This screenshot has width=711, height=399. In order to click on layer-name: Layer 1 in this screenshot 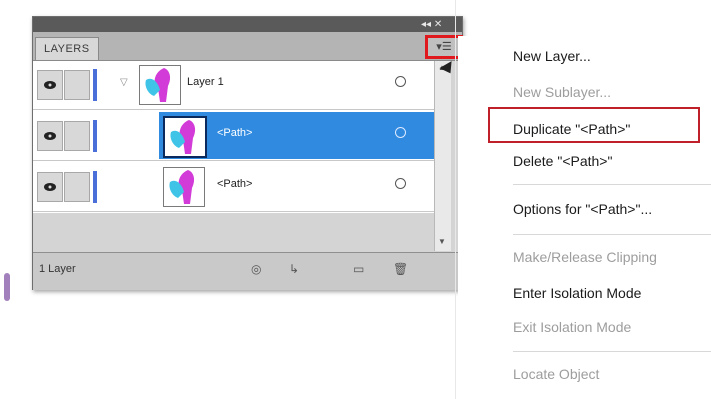, I will do `click(205, 82)`.